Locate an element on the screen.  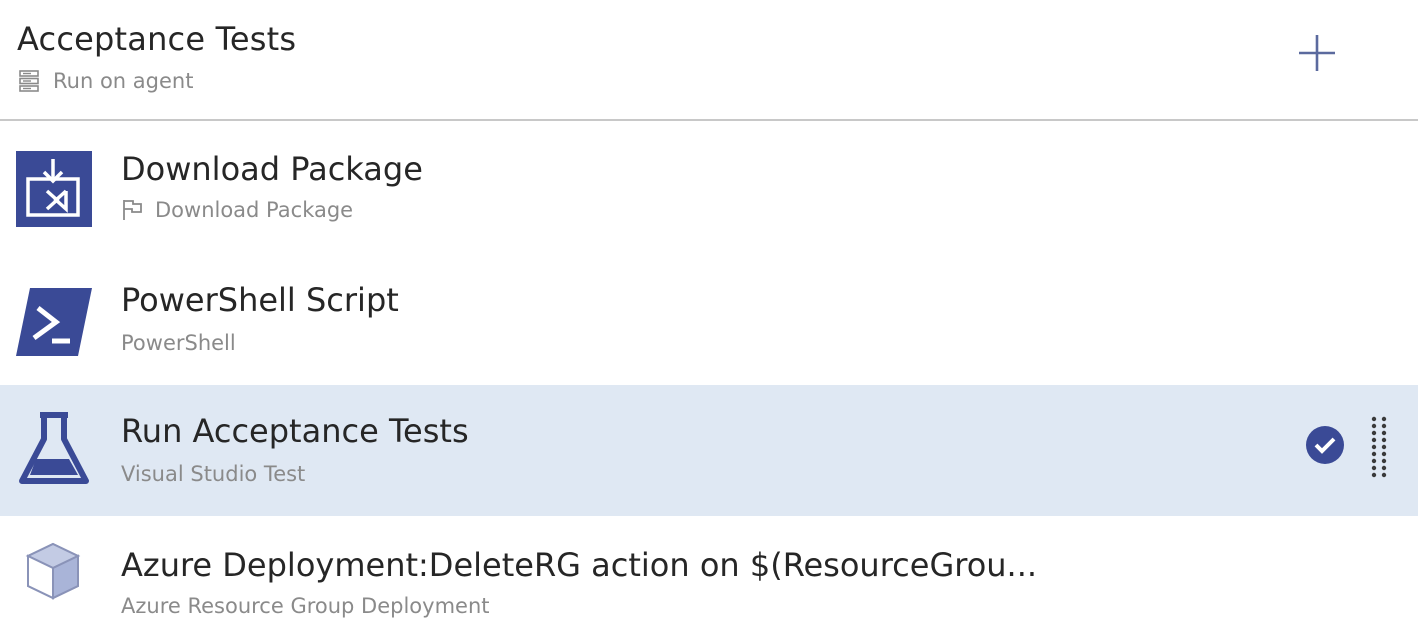
task-subtitle-row: PowerShell is located at coordinates (178, 343).